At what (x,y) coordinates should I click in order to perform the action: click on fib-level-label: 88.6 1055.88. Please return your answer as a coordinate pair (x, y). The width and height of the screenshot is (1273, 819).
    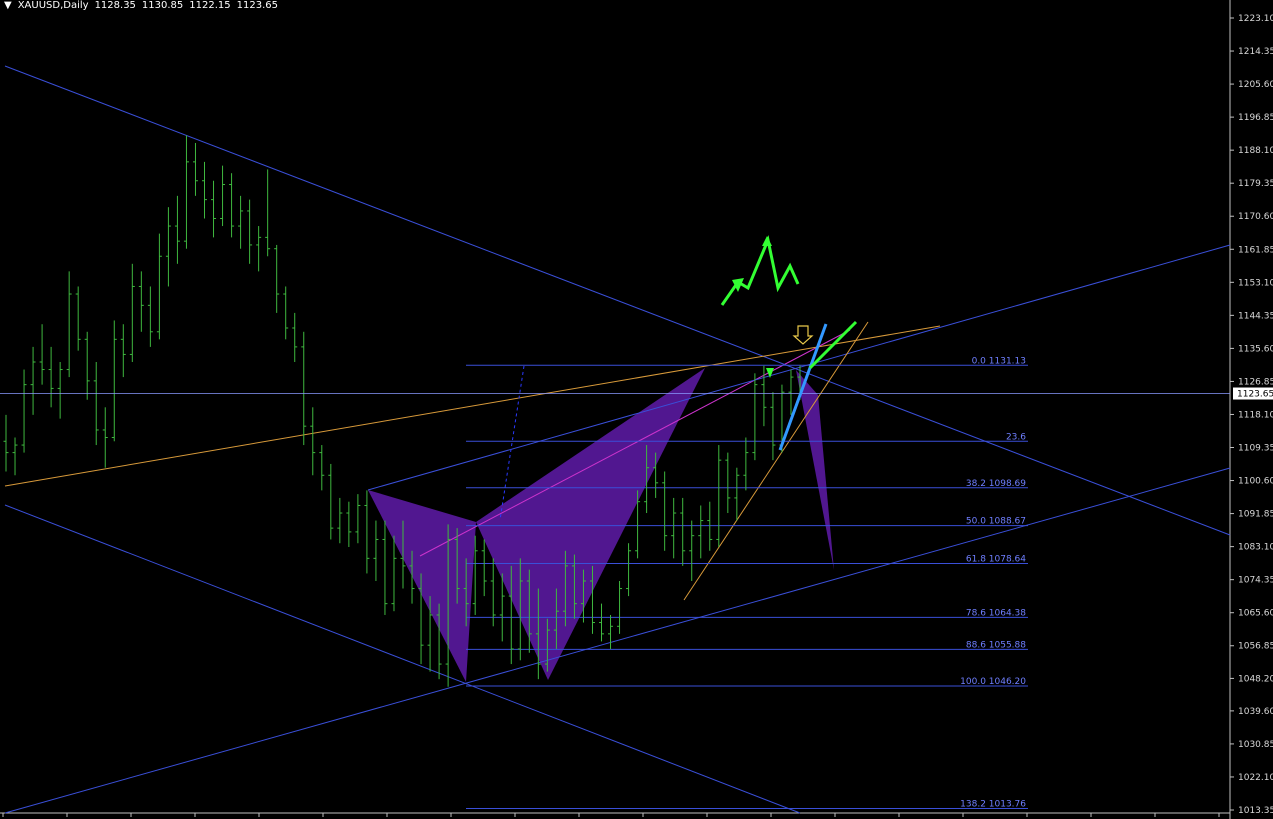
    Looking at the image, I should click on (996, 645).